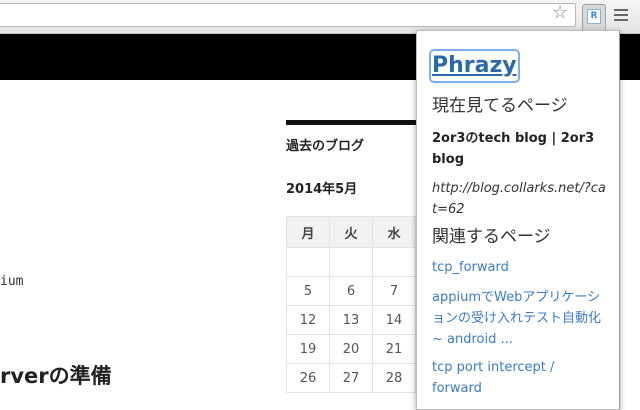 This screenshot has height=410, width=640. I want to click on related-pages-heading: 関連するページ, so click(491, 237).